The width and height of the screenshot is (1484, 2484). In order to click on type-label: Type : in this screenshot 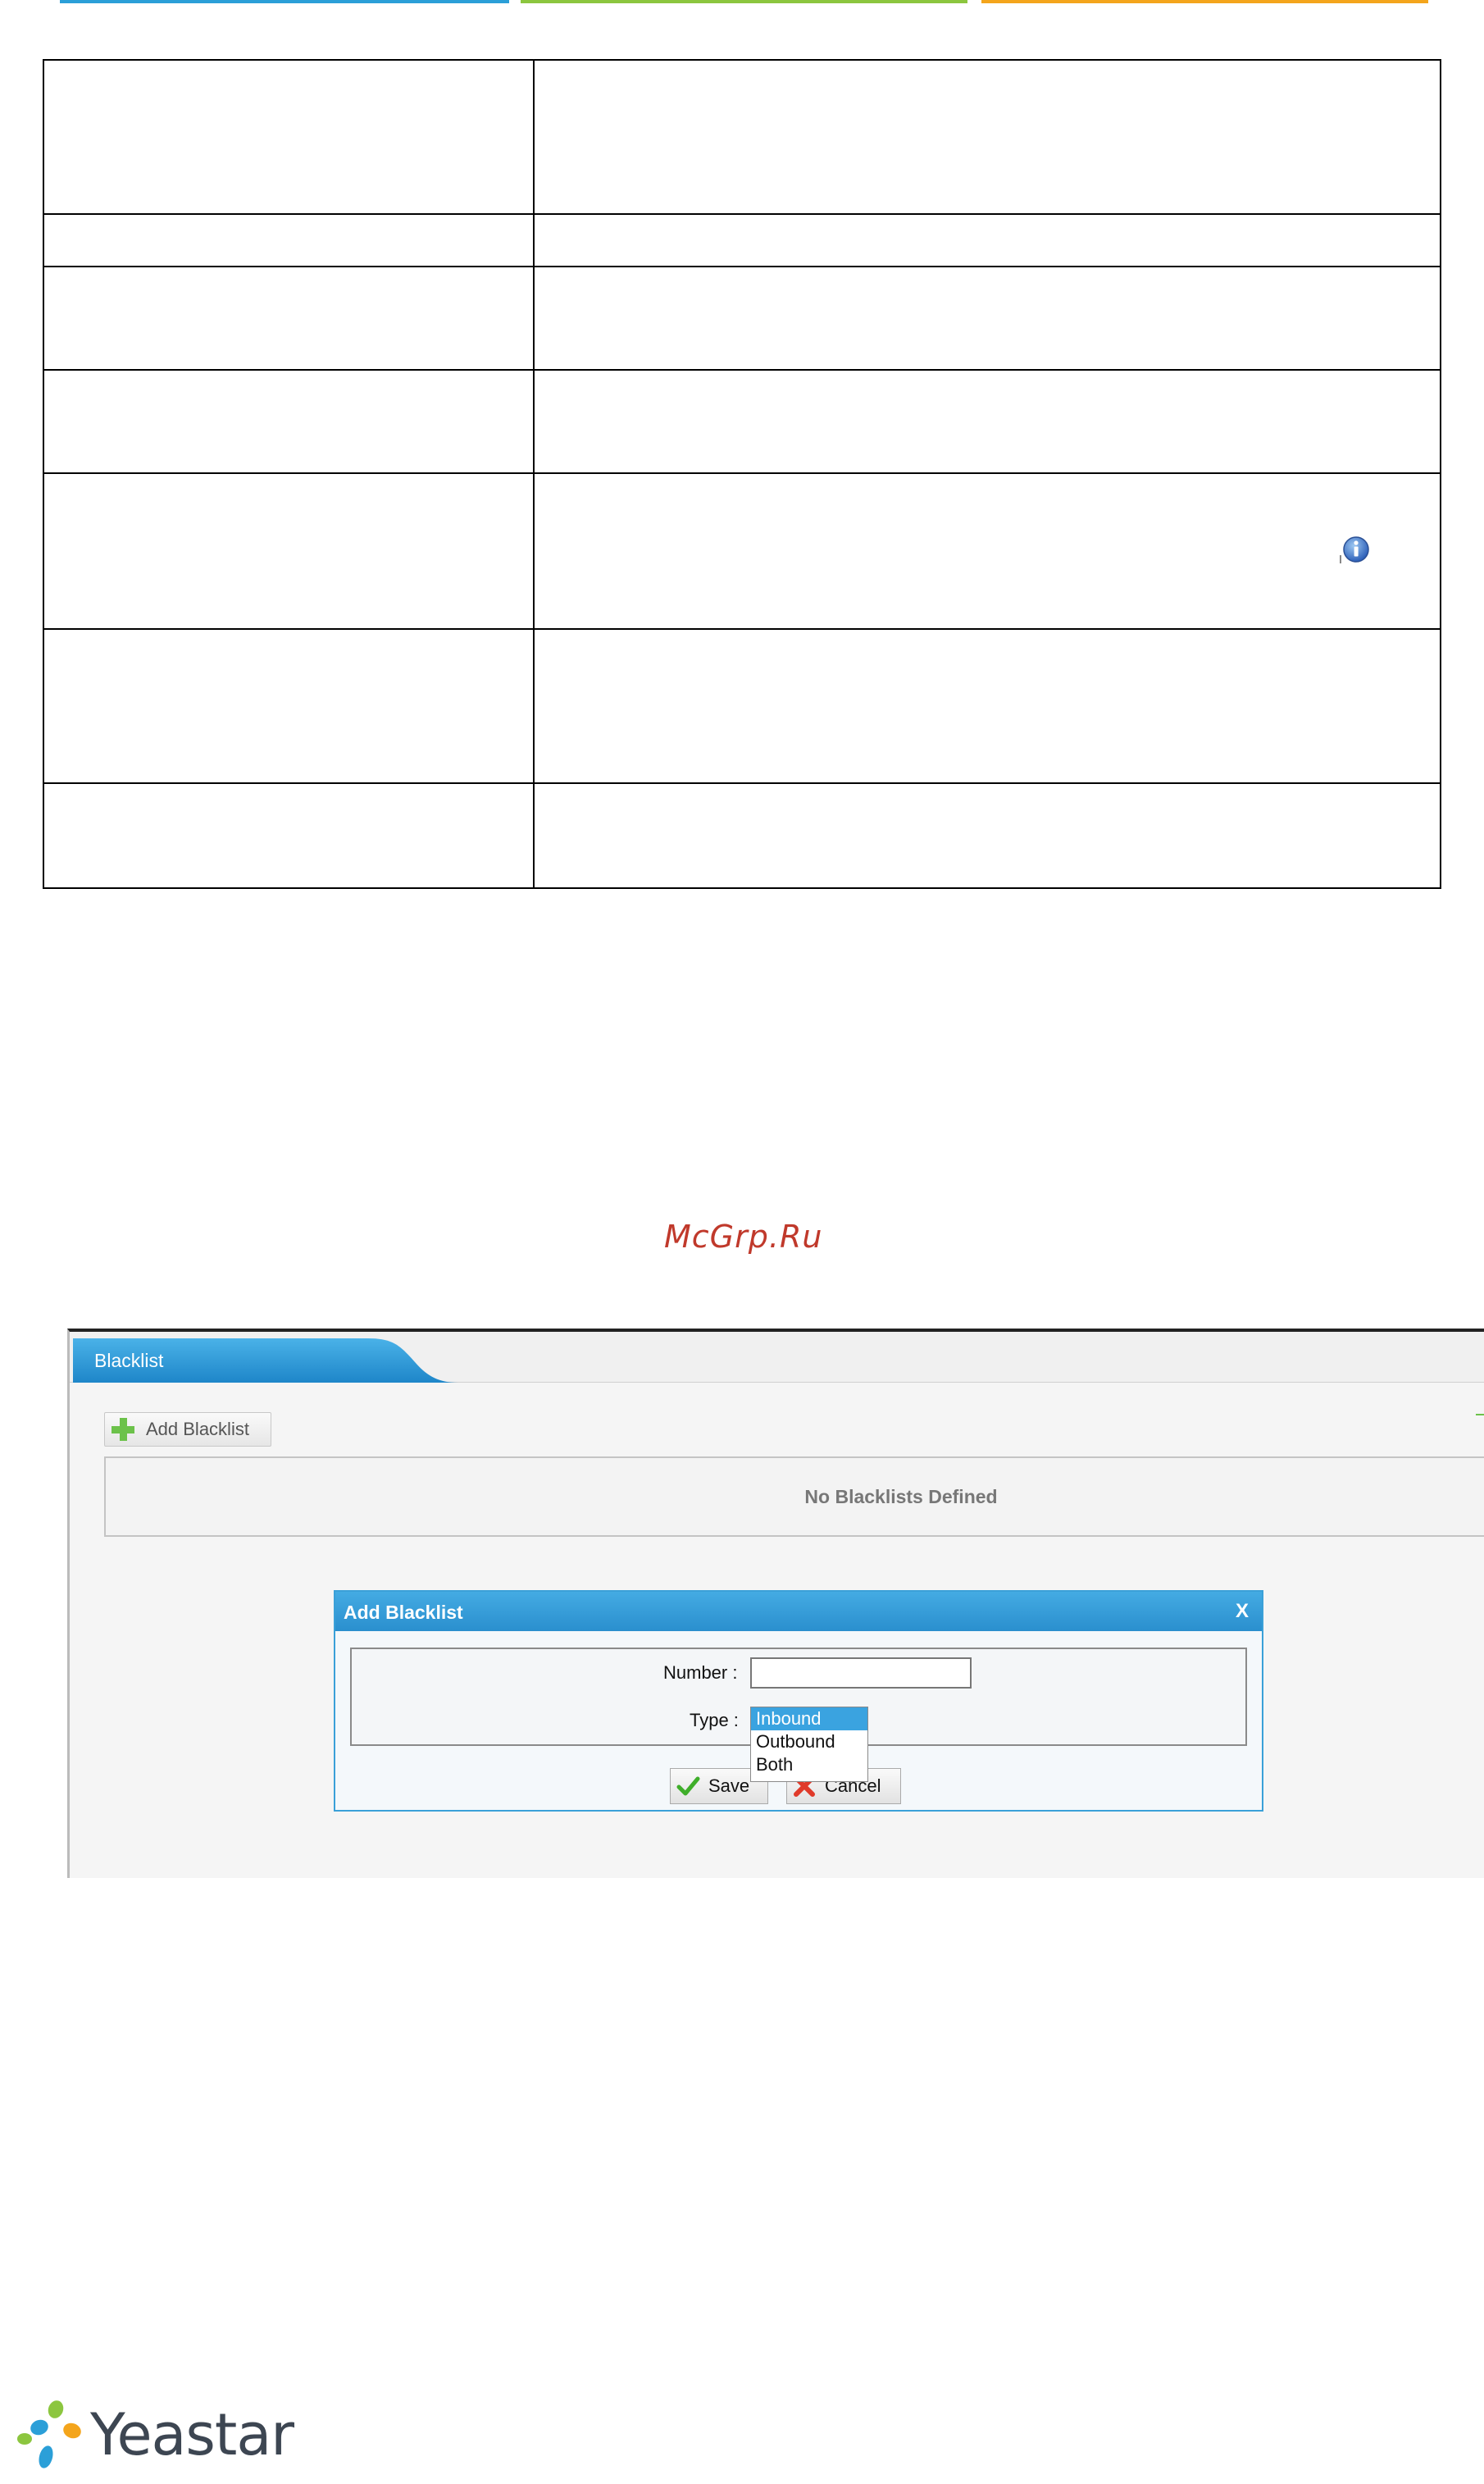, I will do `click(714, 1720)`.